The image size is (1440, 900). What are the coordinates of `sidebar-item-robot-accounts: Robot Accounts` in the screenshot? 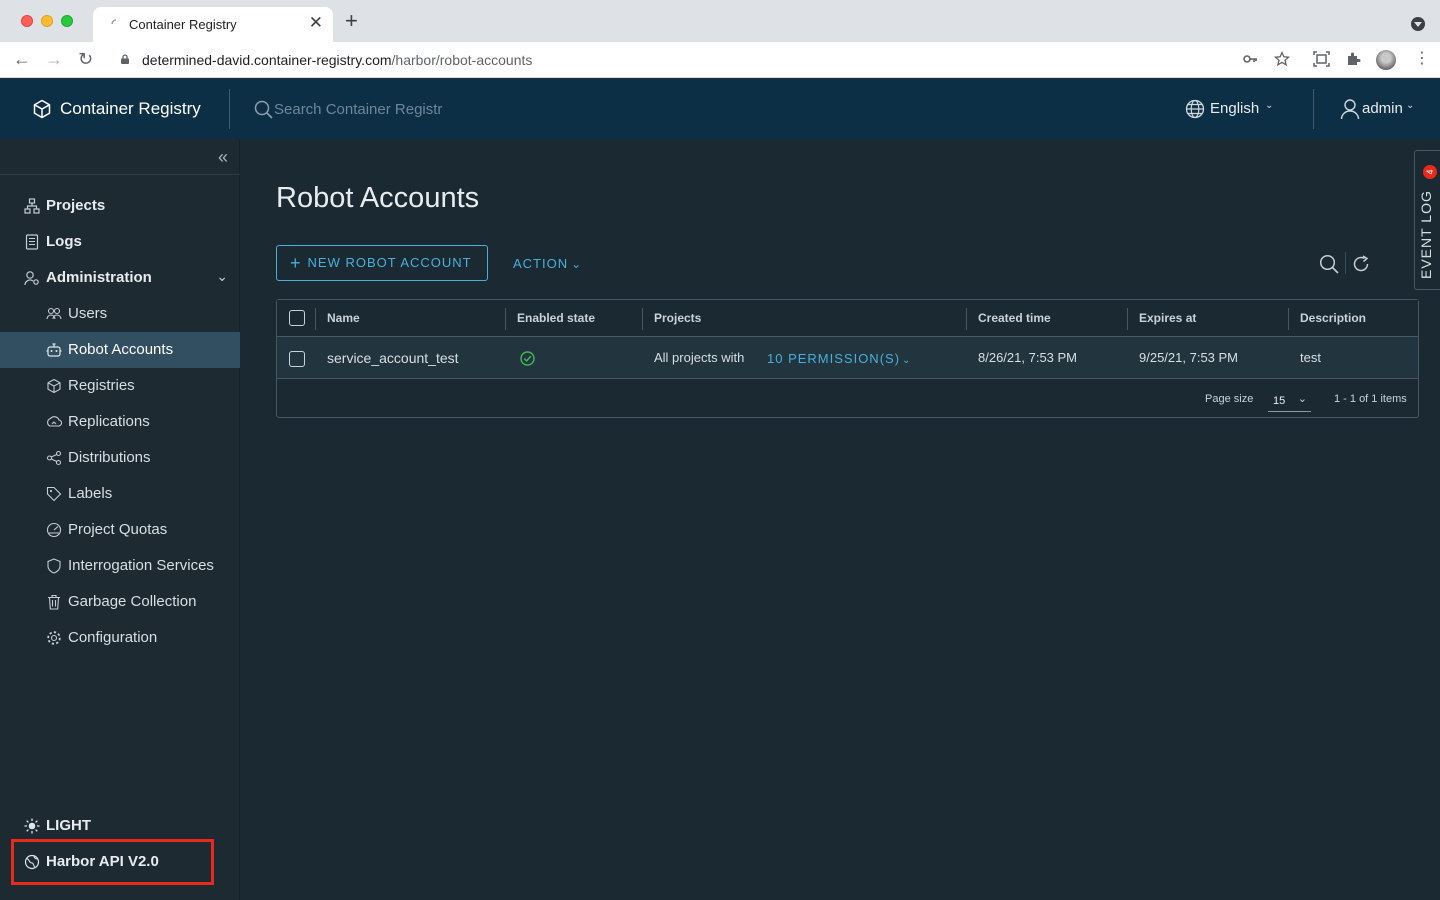 It's located at (120, 350).